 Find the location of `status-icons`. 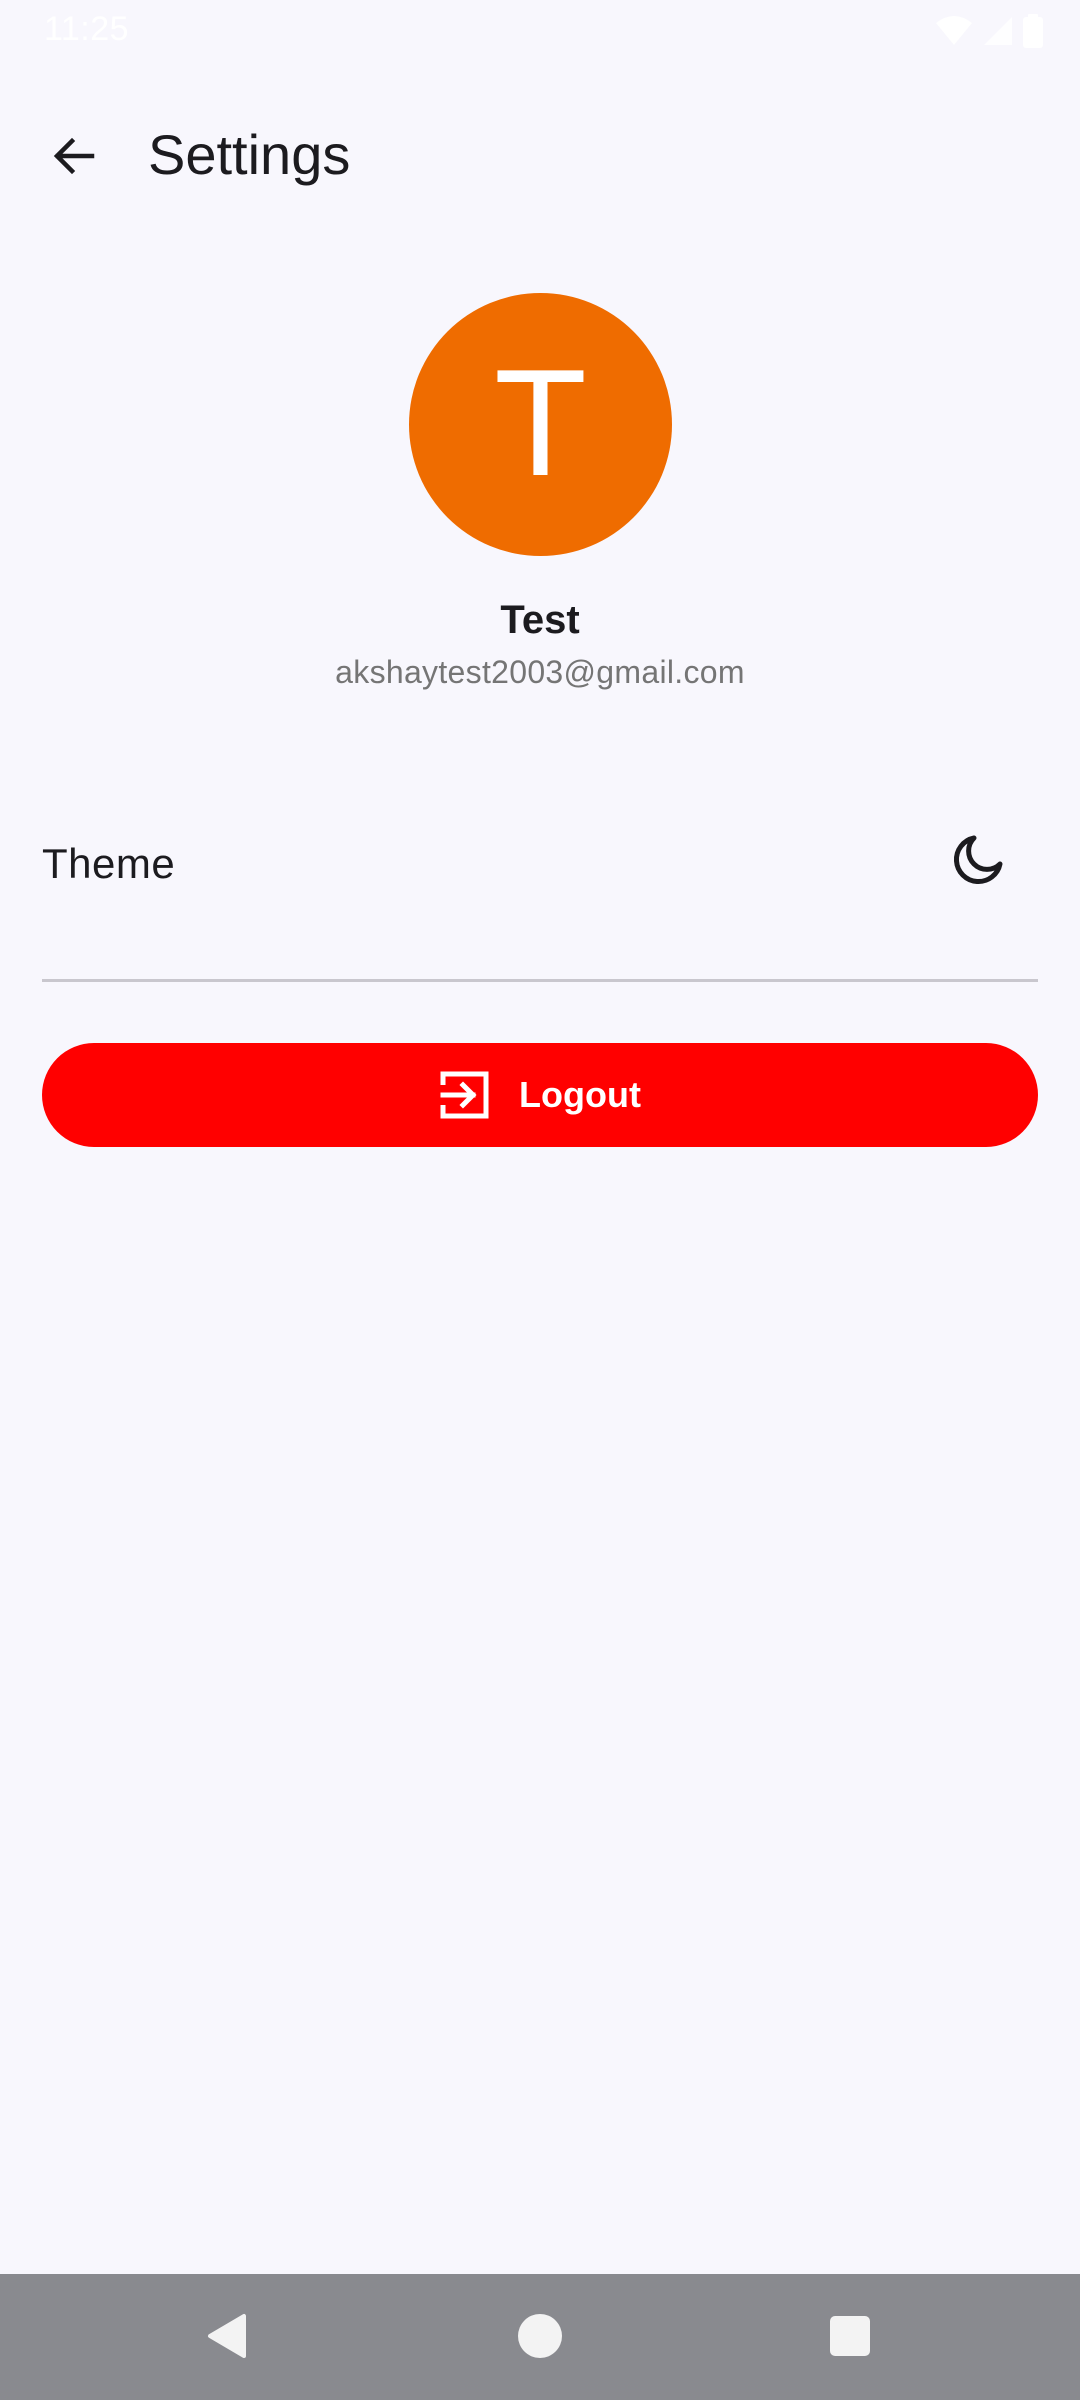

status-icons is located at coordinates (989, 31).